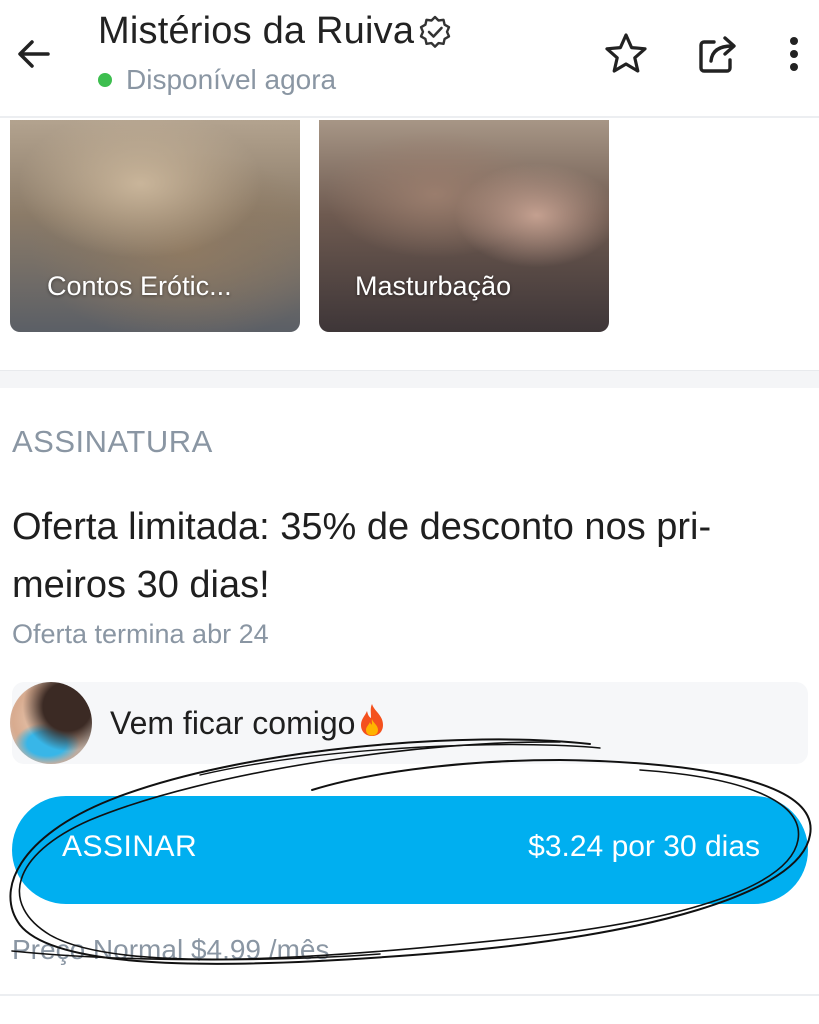 This screenshot has width=819, height=1024. I want to click on share-button, so click(718, 54).